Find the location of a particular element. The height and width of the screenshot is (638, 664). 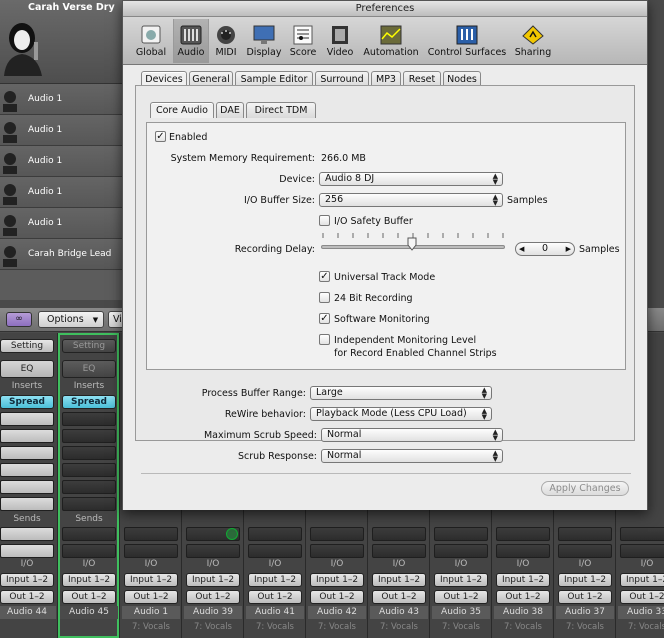

scrub-response-popup: Normal ▲ ▼ is located at coordinates (412, 456).